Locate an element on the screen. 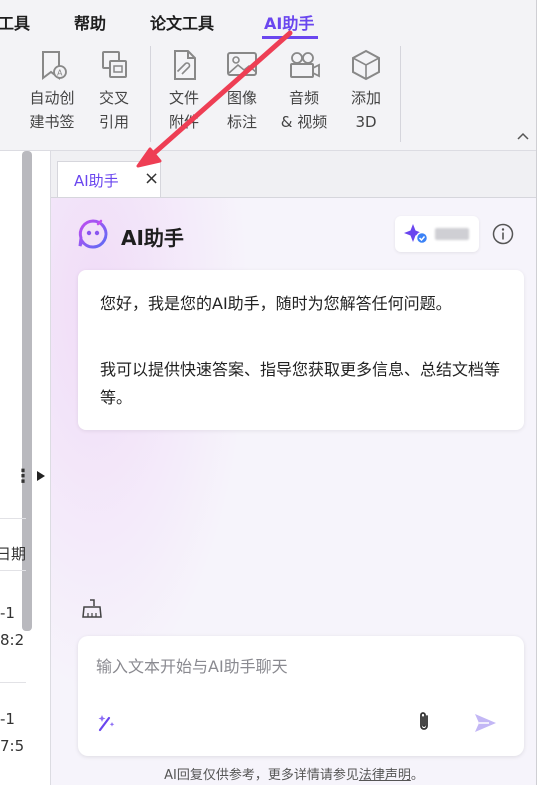  tab-bar: AI助手 × is located at coordinates (294, 174).